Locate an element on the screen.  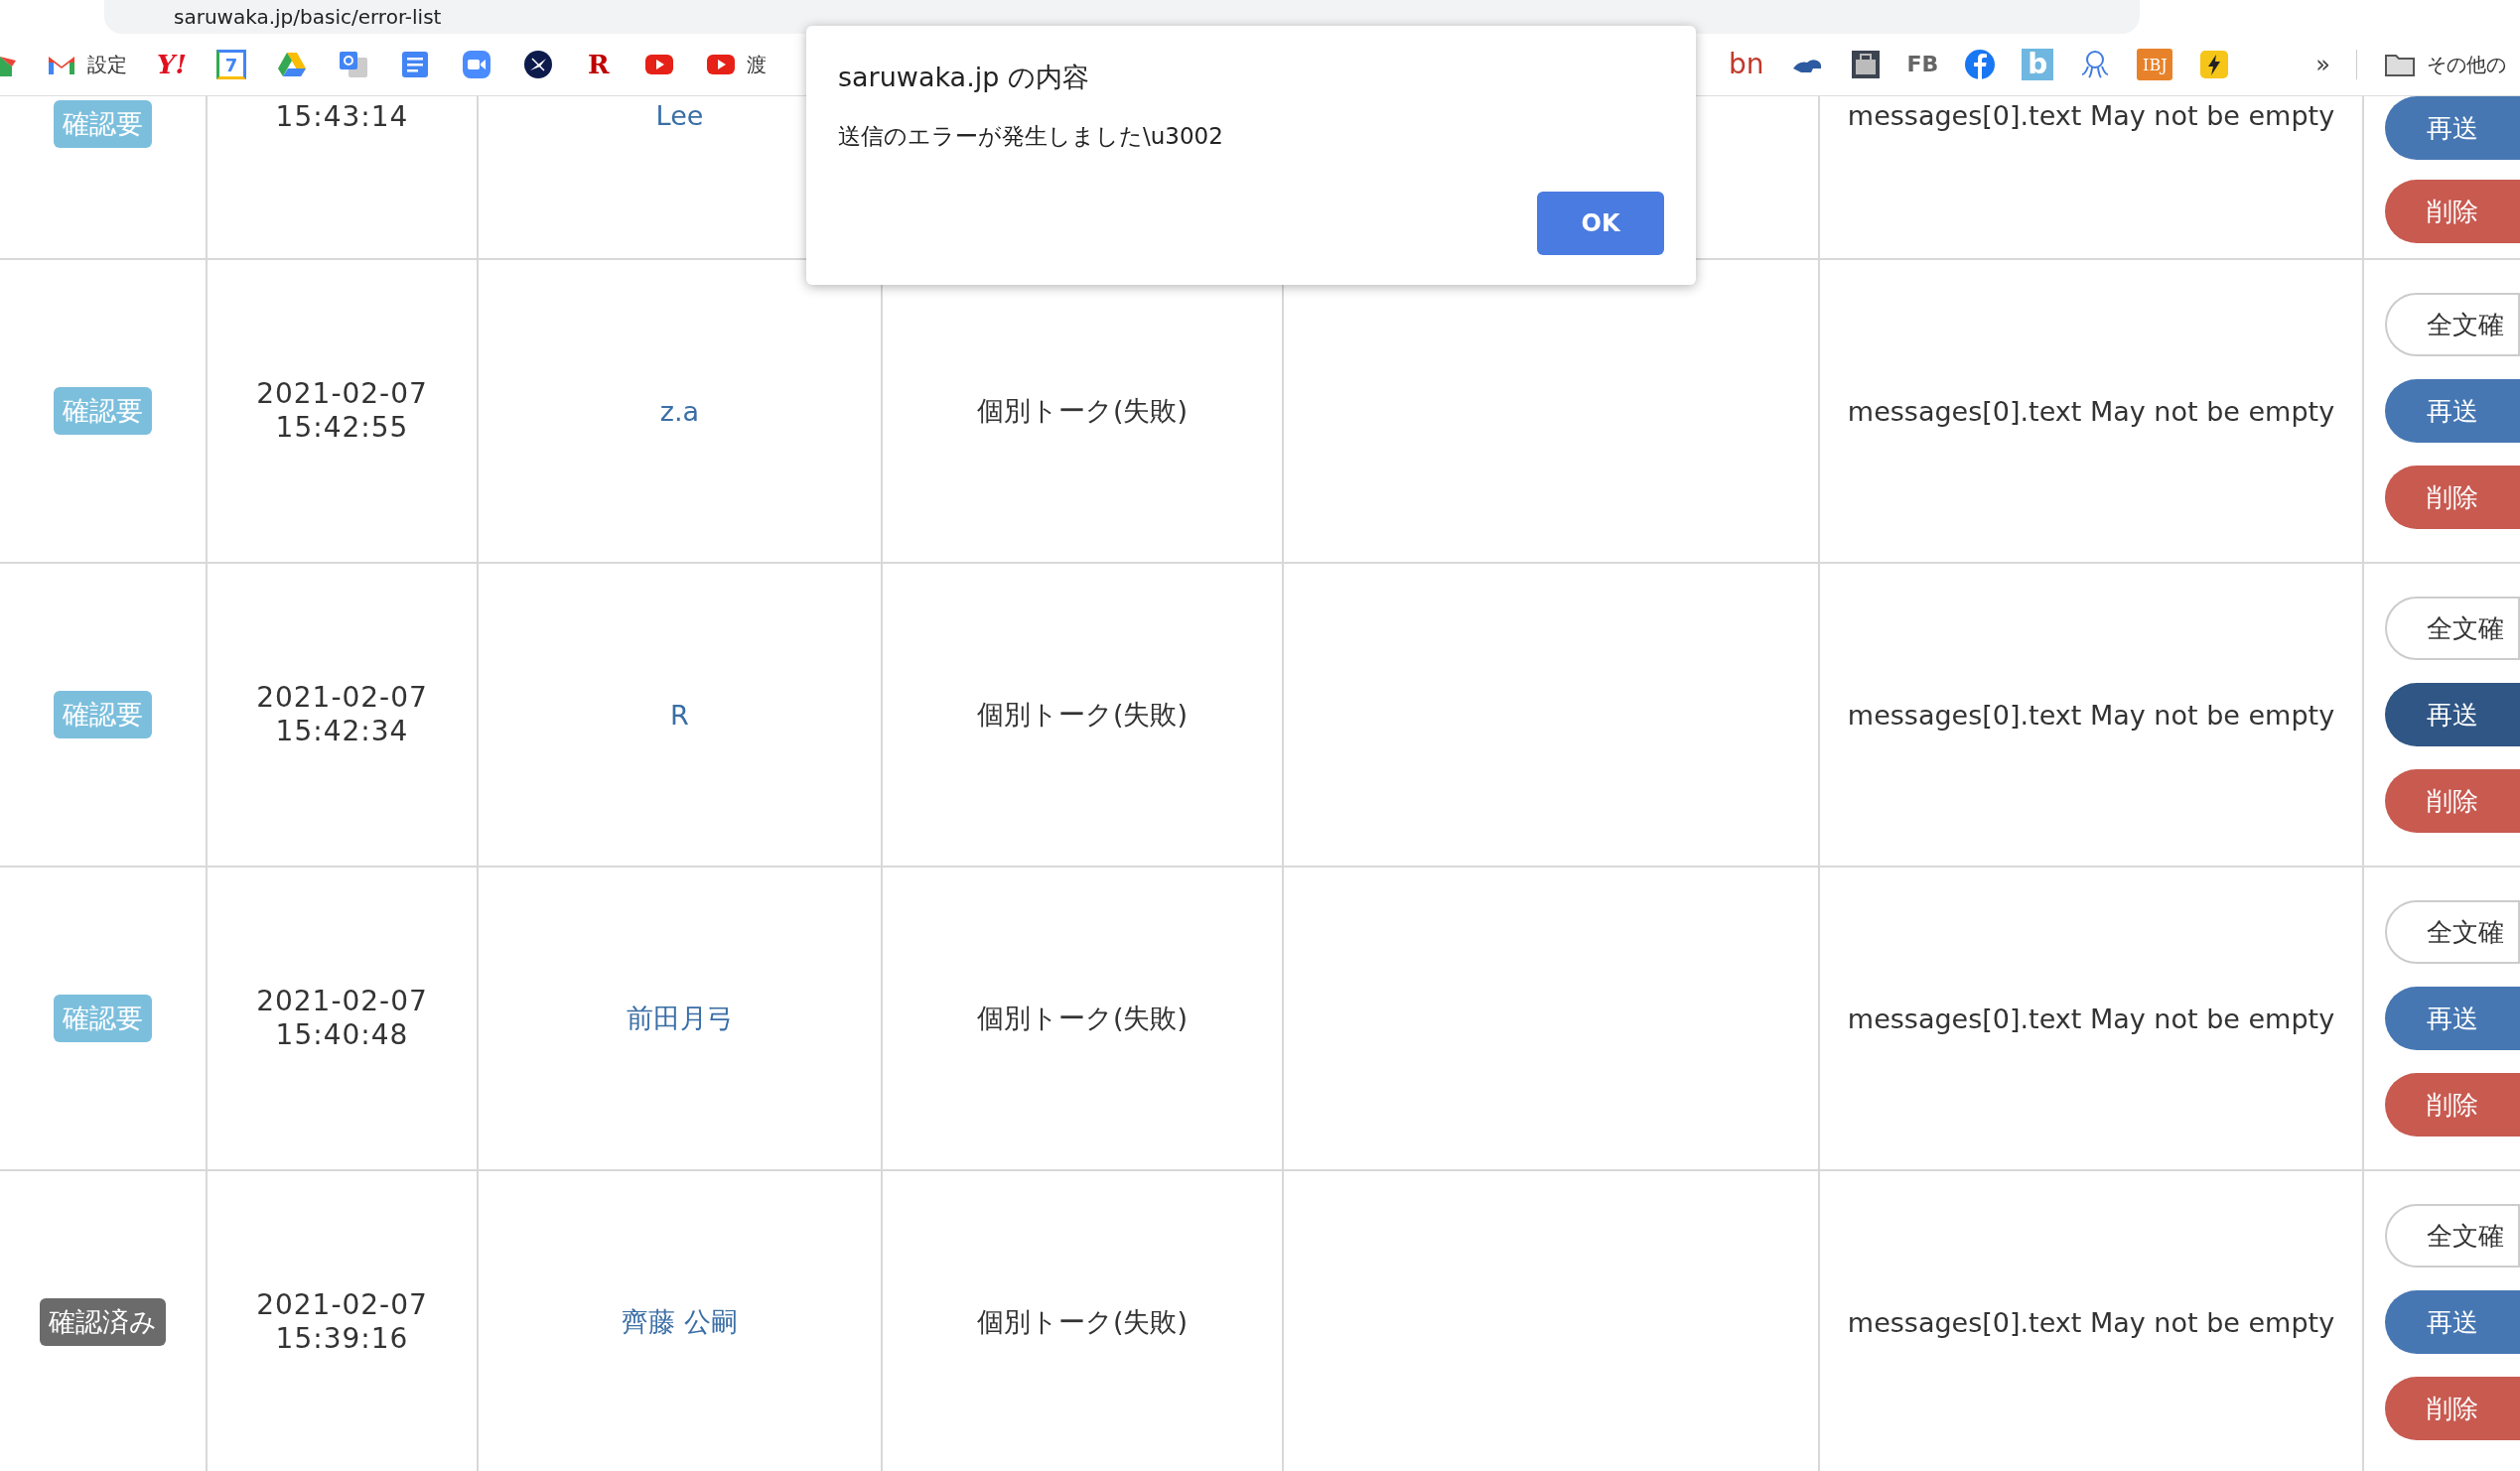
bookmark: 7 is located at coordinates (231, 64).